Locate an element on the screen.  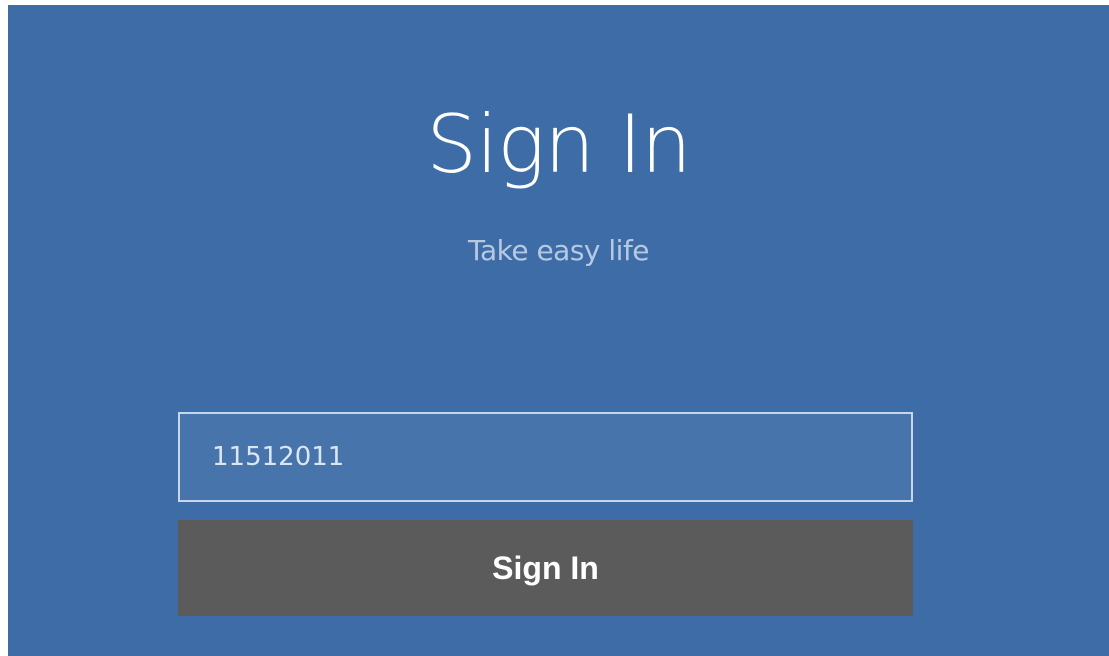
sign-in-button: Sign In is located at coordinates (545, 568).